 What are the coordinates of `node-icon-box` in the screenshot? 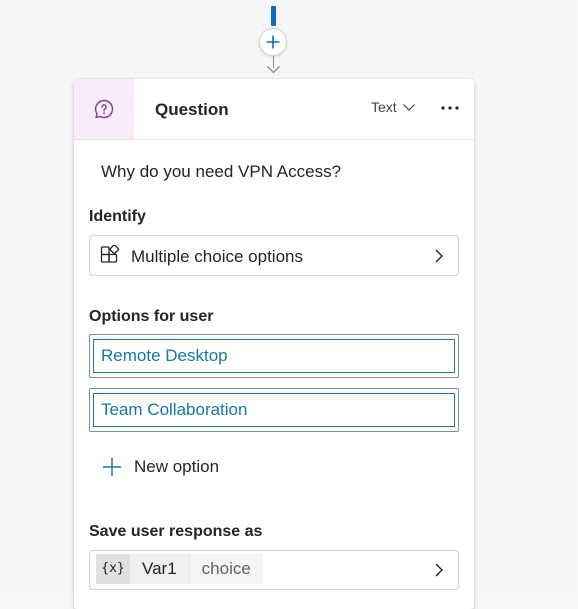 It's located at (104, 109).